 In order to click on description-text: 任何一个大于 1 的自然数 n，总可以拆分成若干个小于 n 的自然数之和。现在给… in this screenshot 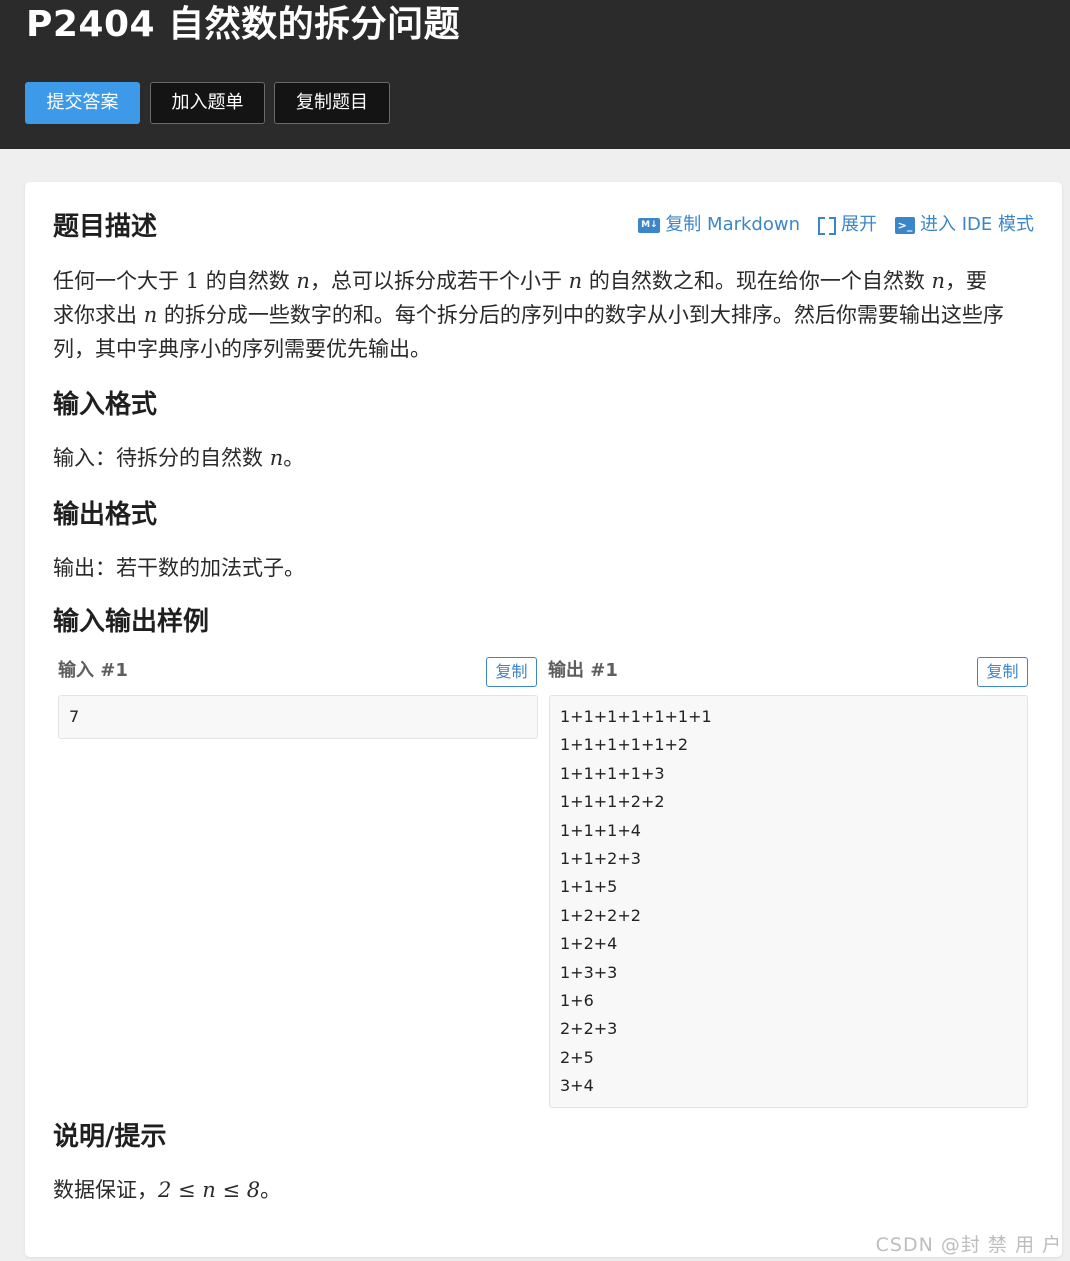, I will do `click(548, 315)`.